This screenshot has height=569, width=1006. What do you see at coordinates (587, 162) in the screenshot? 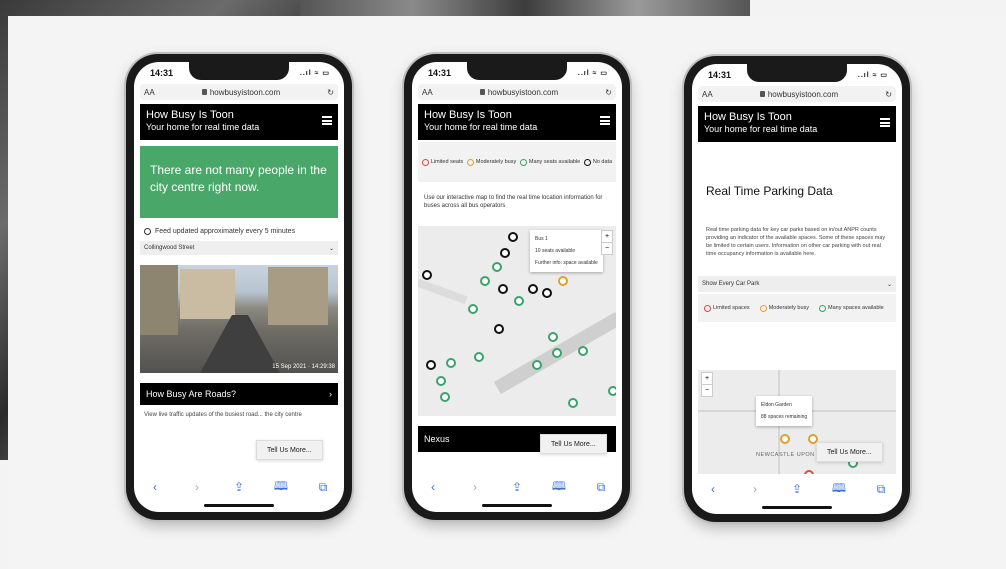
I see `black-ring-icon` at bounding box center [587, 162].